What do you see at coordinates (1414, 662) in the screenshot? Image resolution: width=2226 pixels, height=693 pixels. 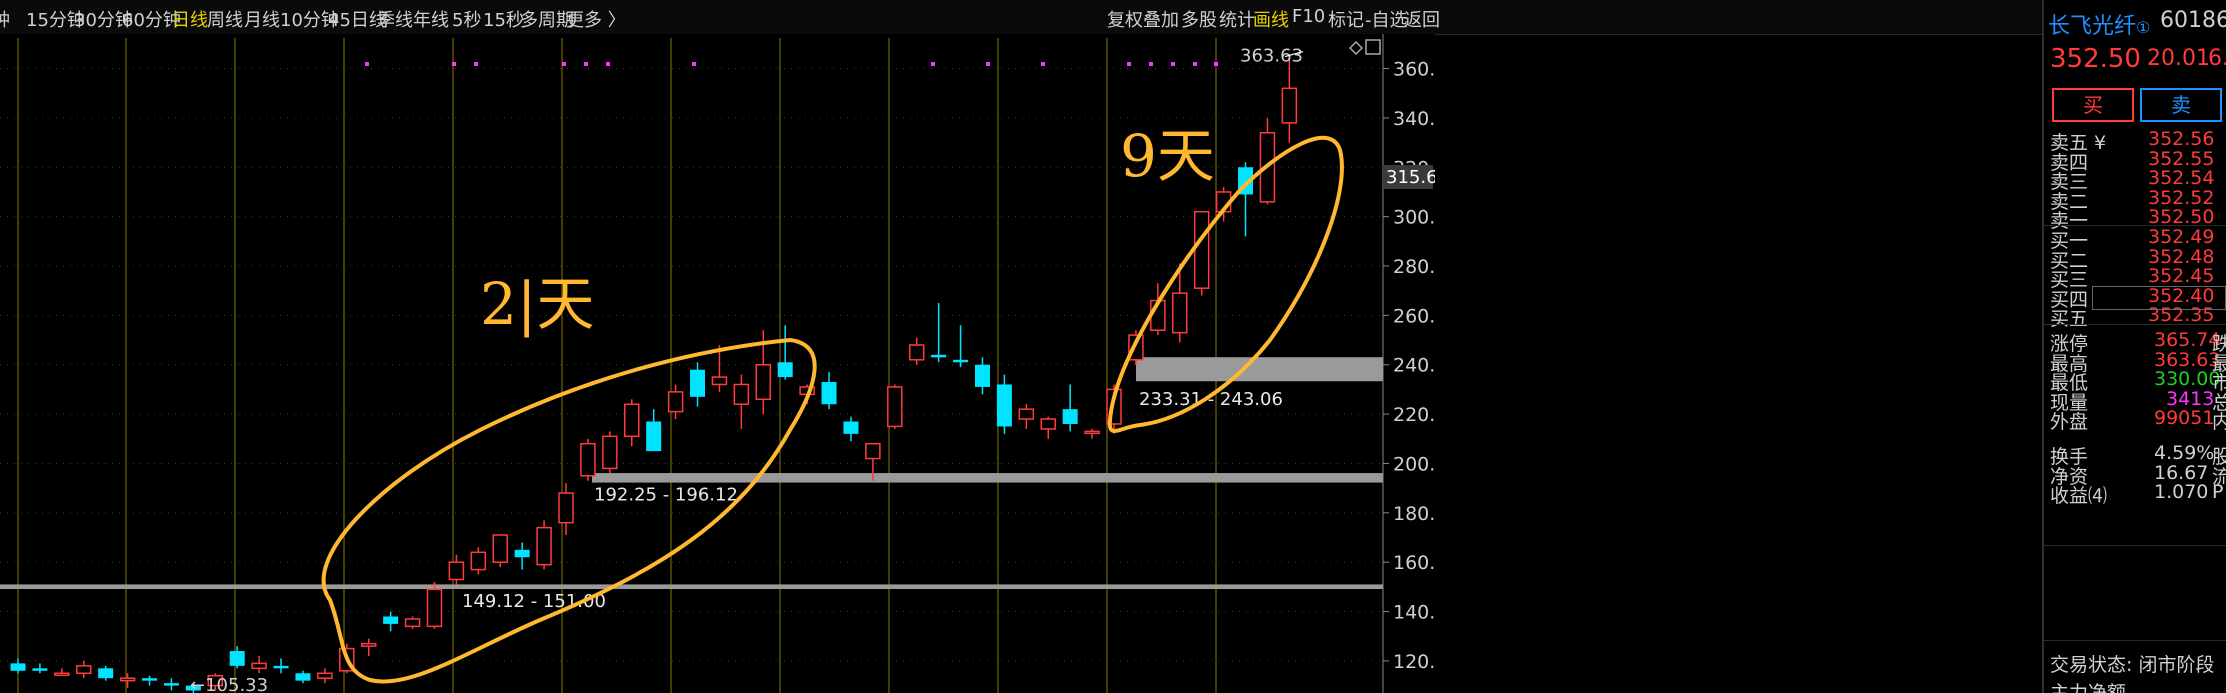 I see `y-tick-label: 120.0` at bounding box center [1414, 662].